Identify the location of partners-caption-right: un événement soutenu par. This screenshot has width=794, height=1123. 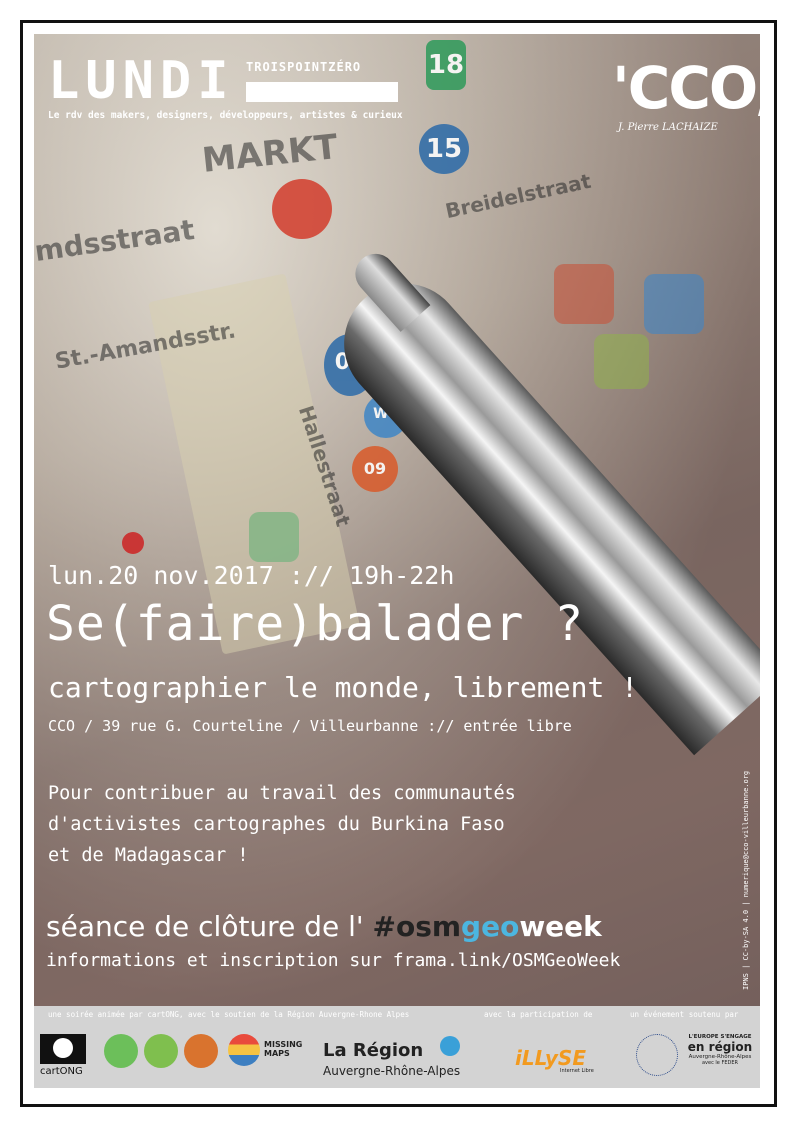
(684, 1014).